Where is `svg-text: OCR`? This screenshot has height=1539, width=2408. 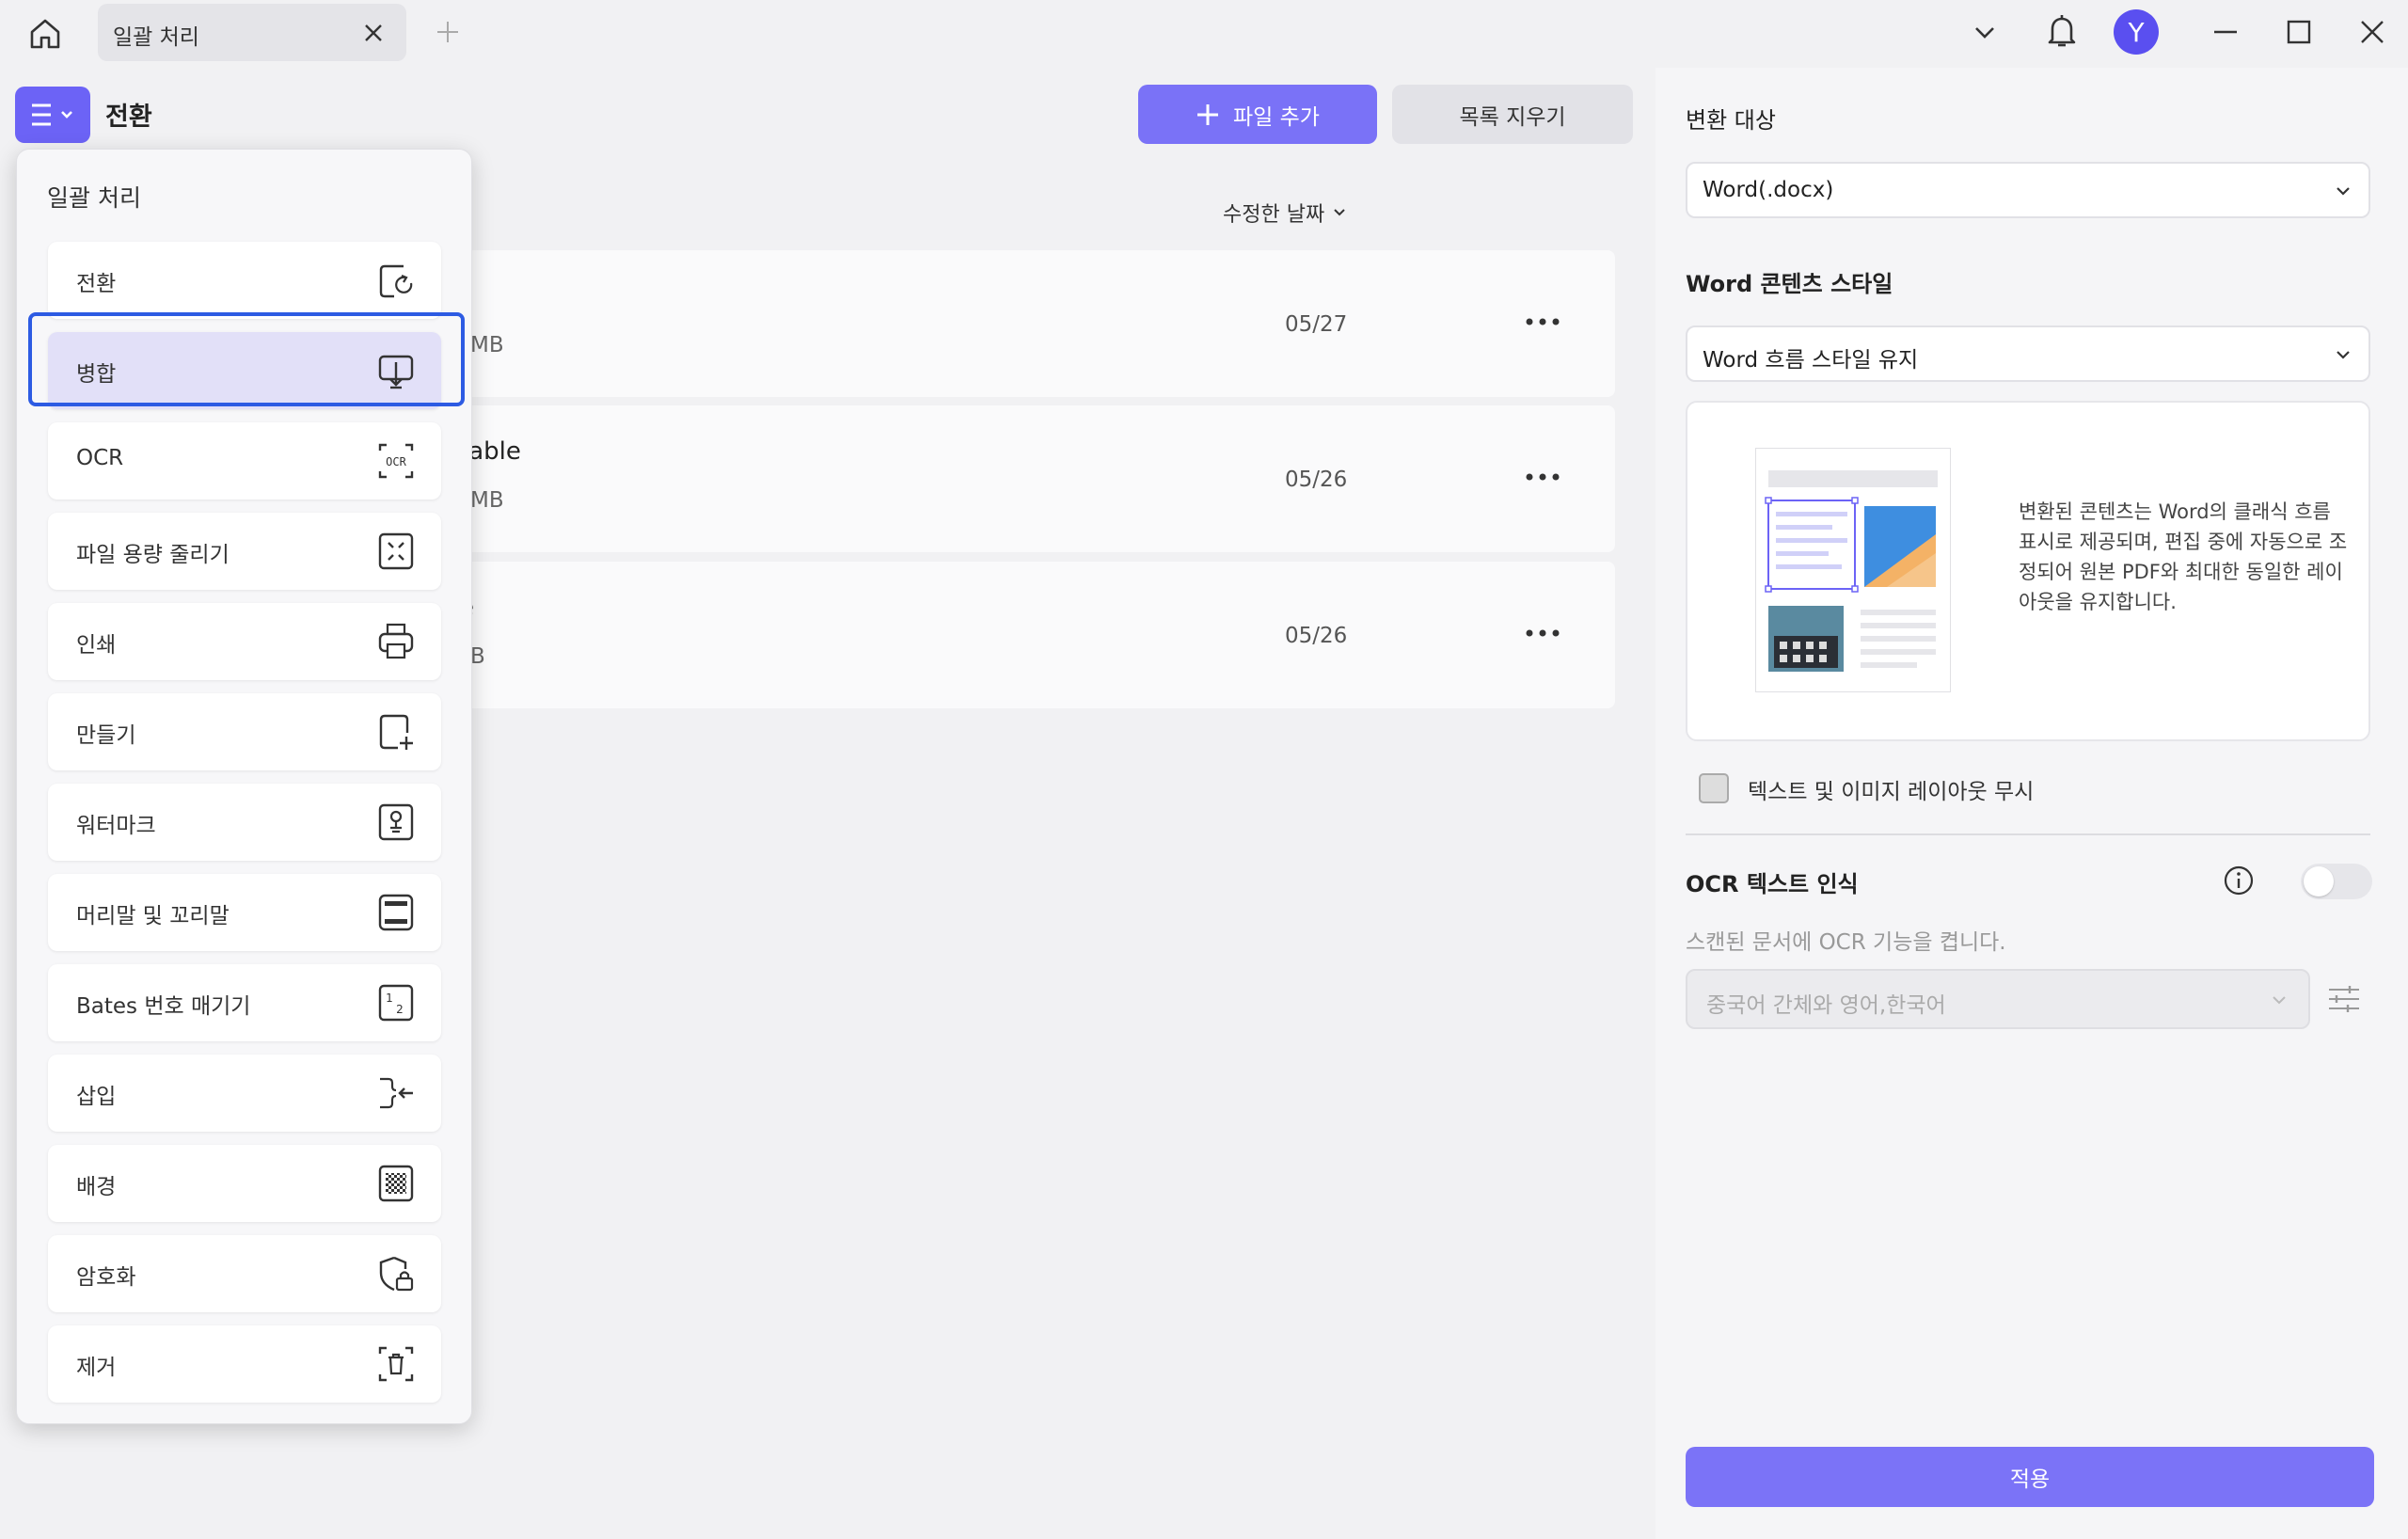
svg-text: OCR is located at coordinates (396, 461).